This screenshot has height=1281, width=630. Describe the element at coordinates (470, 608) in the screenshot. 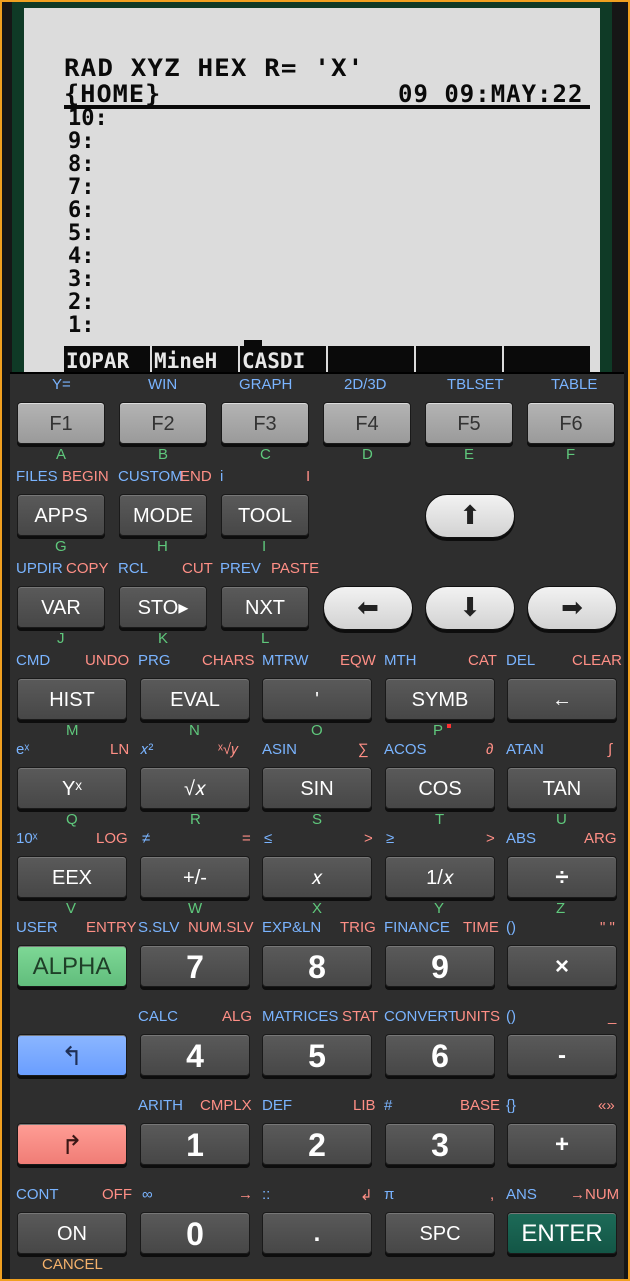

I see `down-arrow-key: ⬇` at that location.